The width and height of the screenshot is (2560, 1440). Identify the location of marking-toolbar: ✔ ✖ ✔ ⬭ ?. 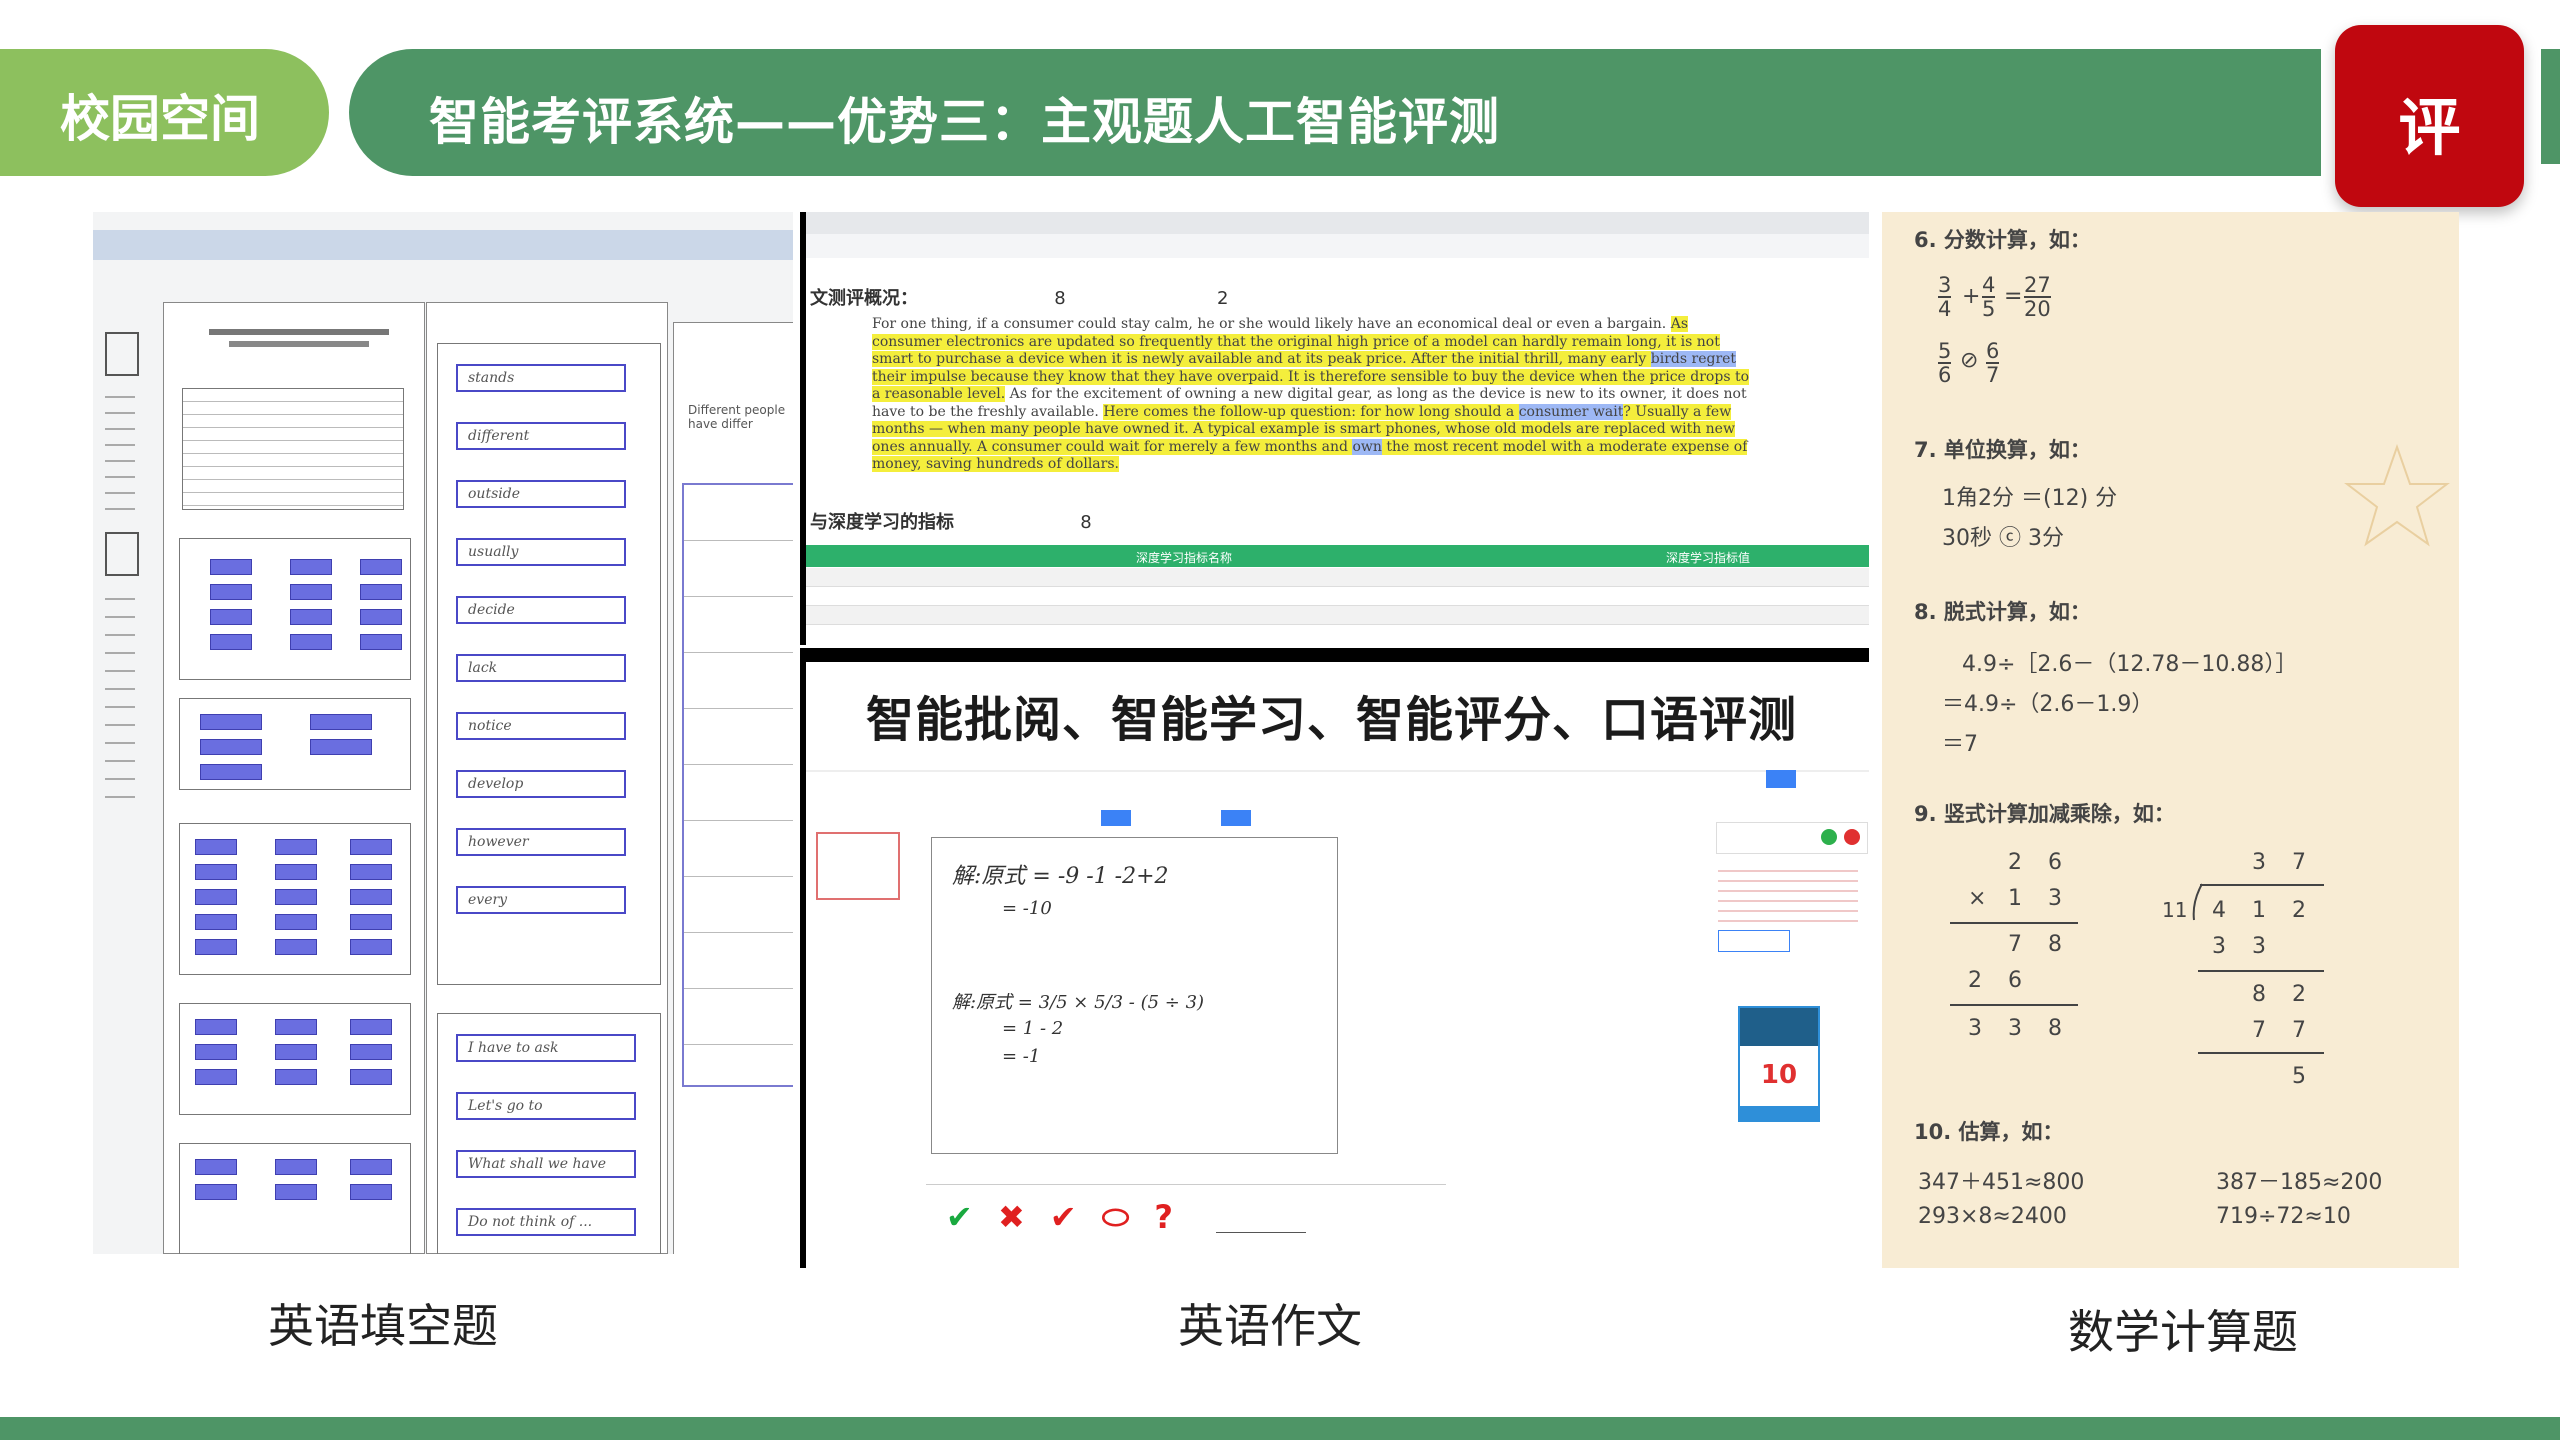
(1059, 1217).